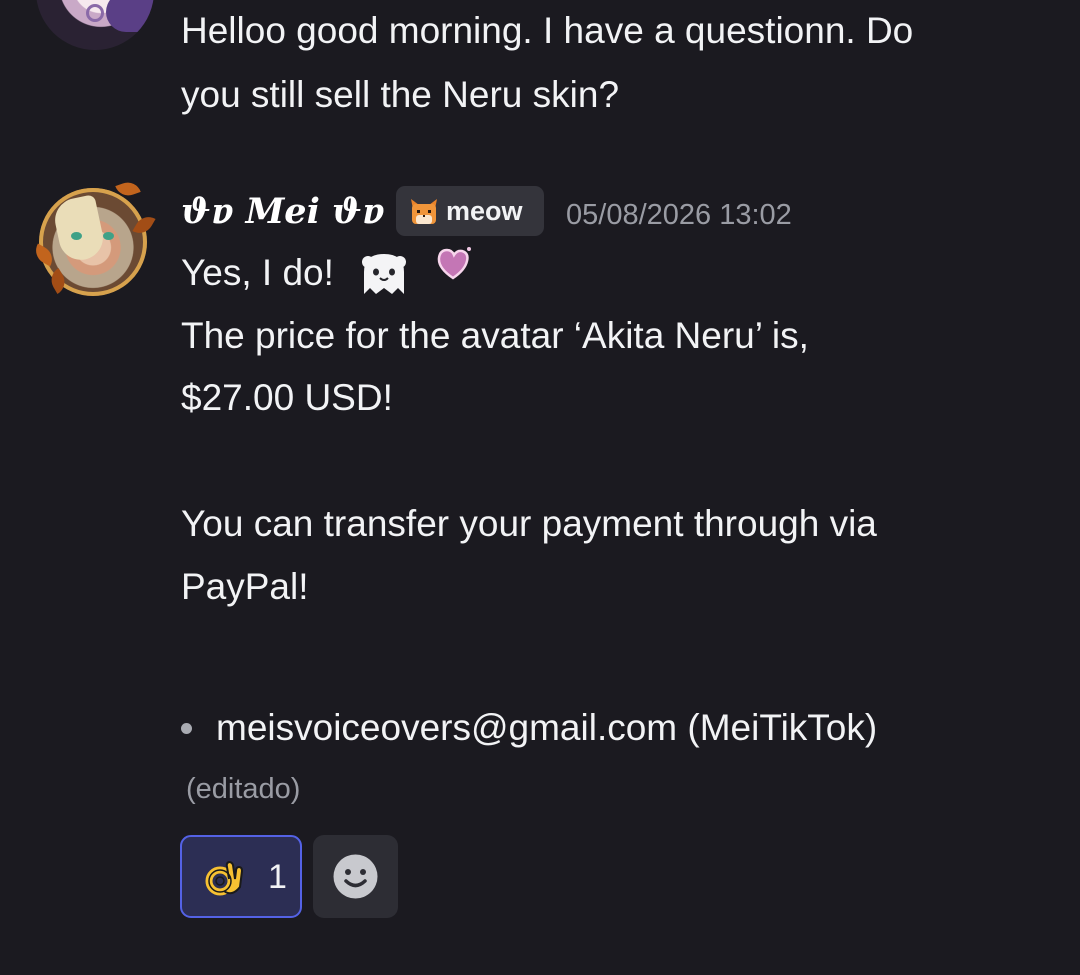 This screenshot has height=975, width=1080. I want to click on message-timestamp: 05/08/2026 13:02, so click(679, 215).